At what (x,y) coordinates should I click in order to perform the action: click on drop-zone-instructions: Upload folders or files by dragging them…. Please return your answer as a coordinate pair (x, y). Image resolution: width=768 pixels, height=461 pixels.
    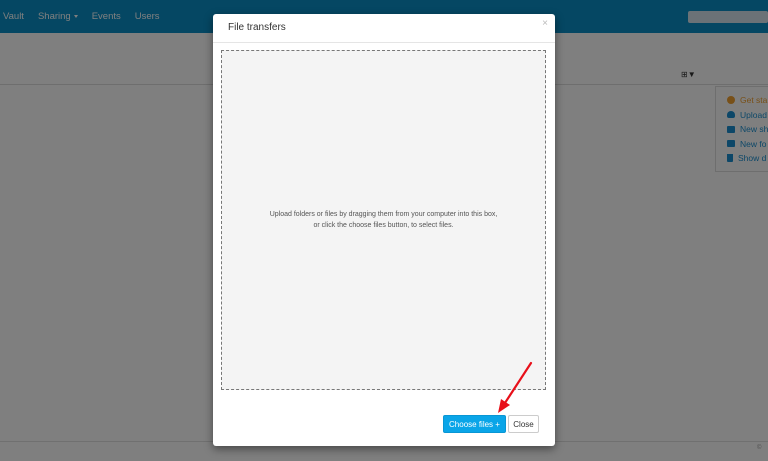
    Looking at the image, I should click on (384, 220).